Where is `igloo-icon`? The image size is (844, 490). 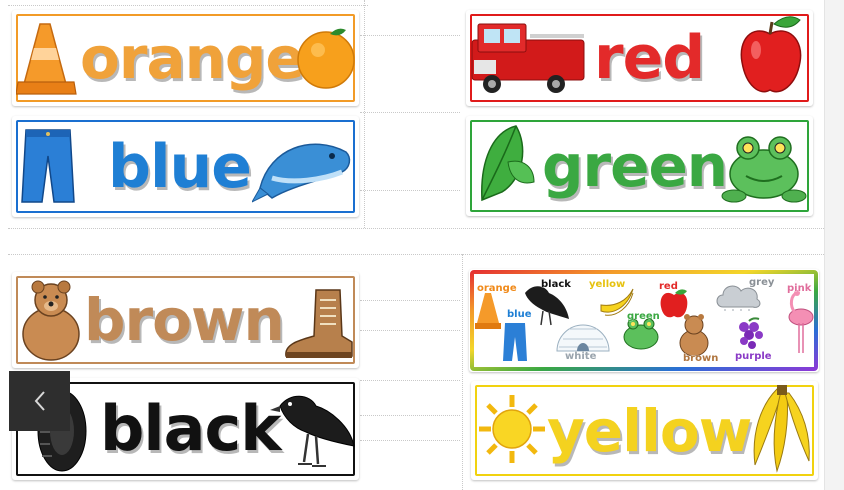 igloo-icon is located at coordinates (583, 338).